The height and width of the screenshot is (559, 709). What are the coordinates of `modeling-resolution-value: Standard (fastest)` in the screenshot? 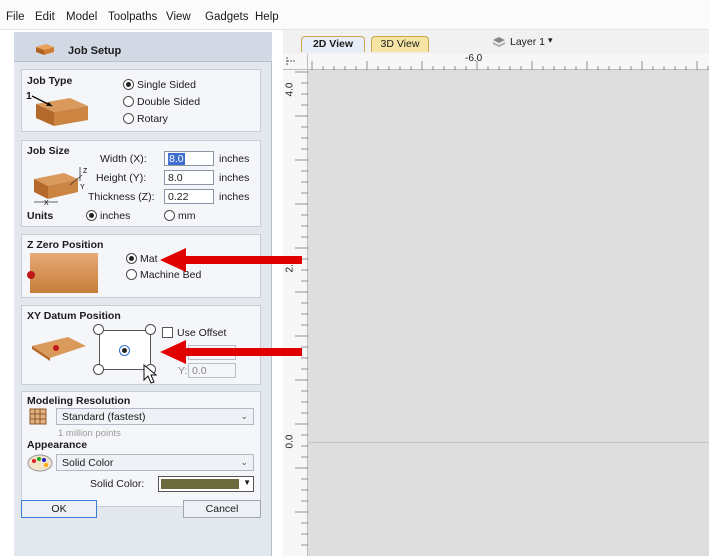 It's located at (104, 417).